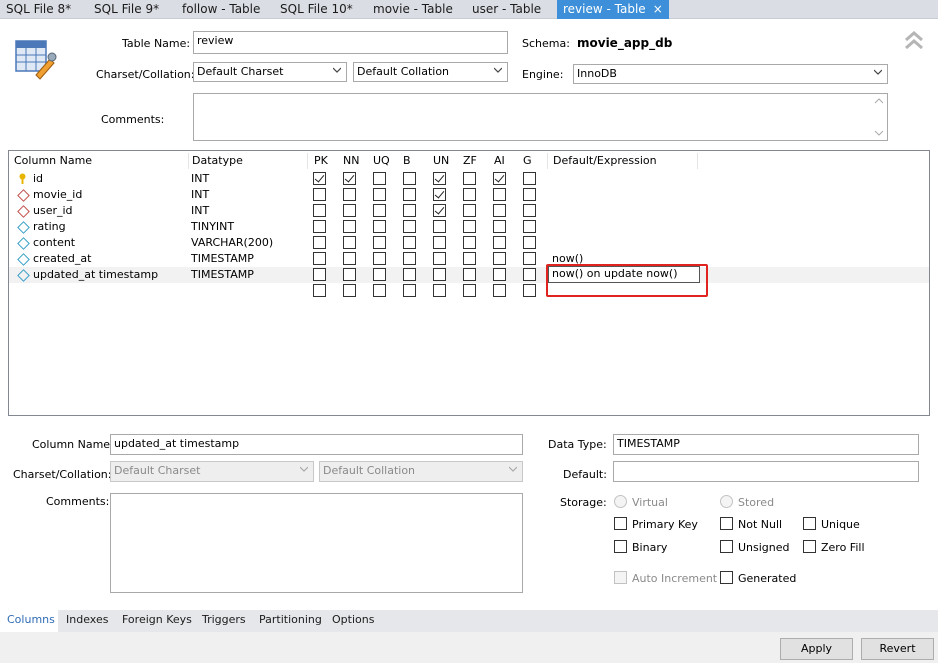 The height and width of the screenshot is (663, 938). Describe the element at coordinates (351, 160) in the screenshot. I see `col-header-nn: NN` at that location.